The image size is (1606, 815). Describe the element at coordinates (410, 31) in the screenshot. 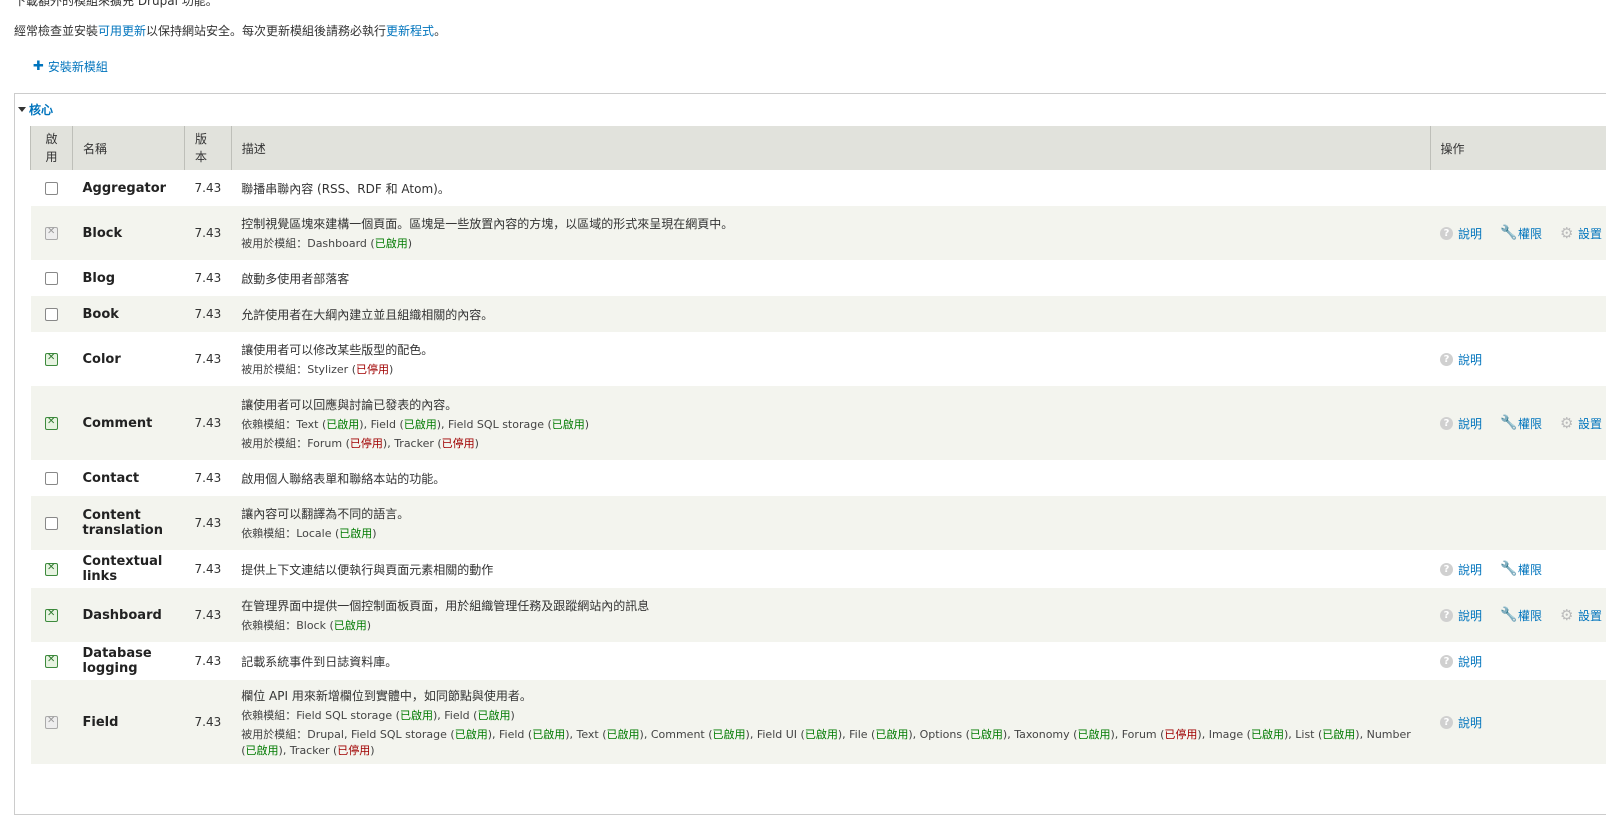

I see `update-script-link: 更新程式` at that location.